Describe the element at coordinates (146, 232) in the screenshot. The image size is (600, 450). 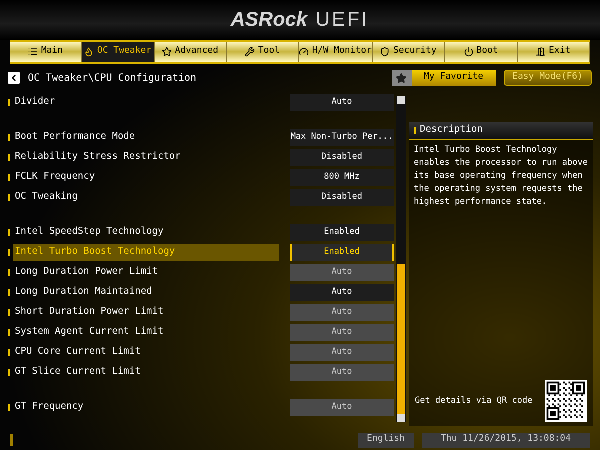
I see `setting-label: Intel SpeedStep Technology` at that location.